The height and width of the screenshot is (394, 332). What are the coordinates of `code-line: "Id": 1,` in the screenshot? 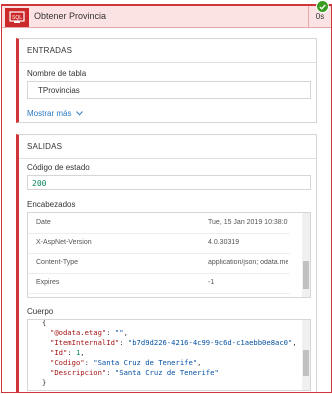 It's located at (67, 352).